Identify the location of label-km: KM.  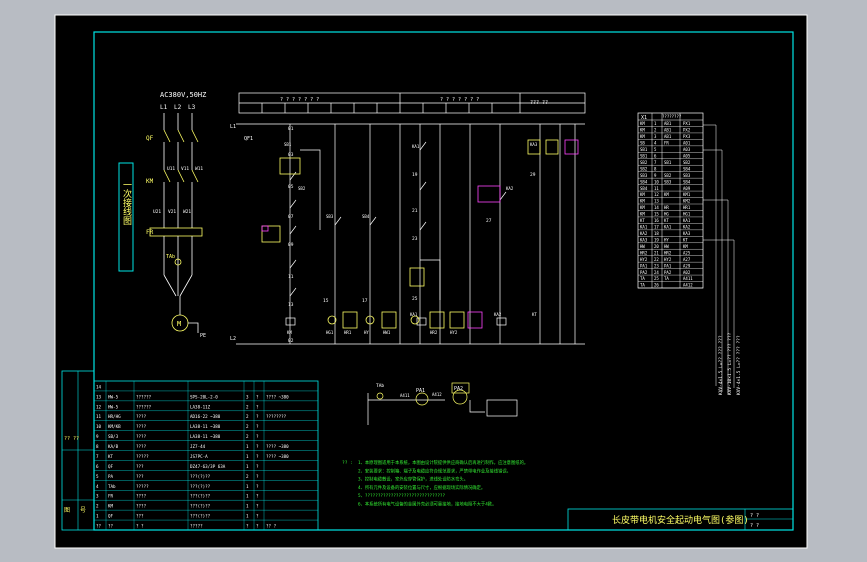
(150, 181).